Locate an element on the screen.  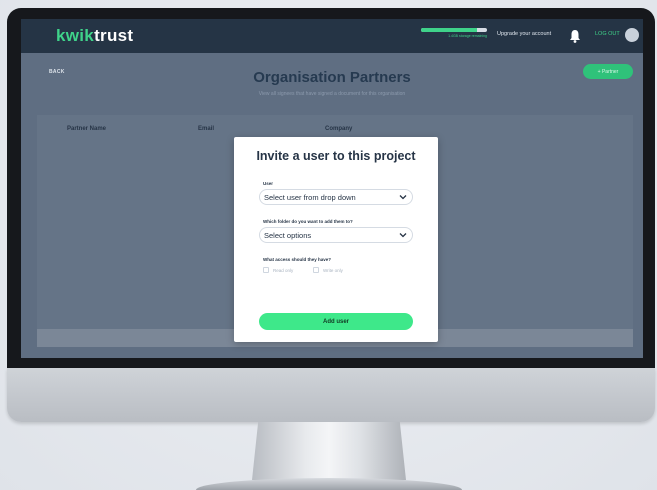
user-select: Select user from drop down is located at coordinates (336, 197).